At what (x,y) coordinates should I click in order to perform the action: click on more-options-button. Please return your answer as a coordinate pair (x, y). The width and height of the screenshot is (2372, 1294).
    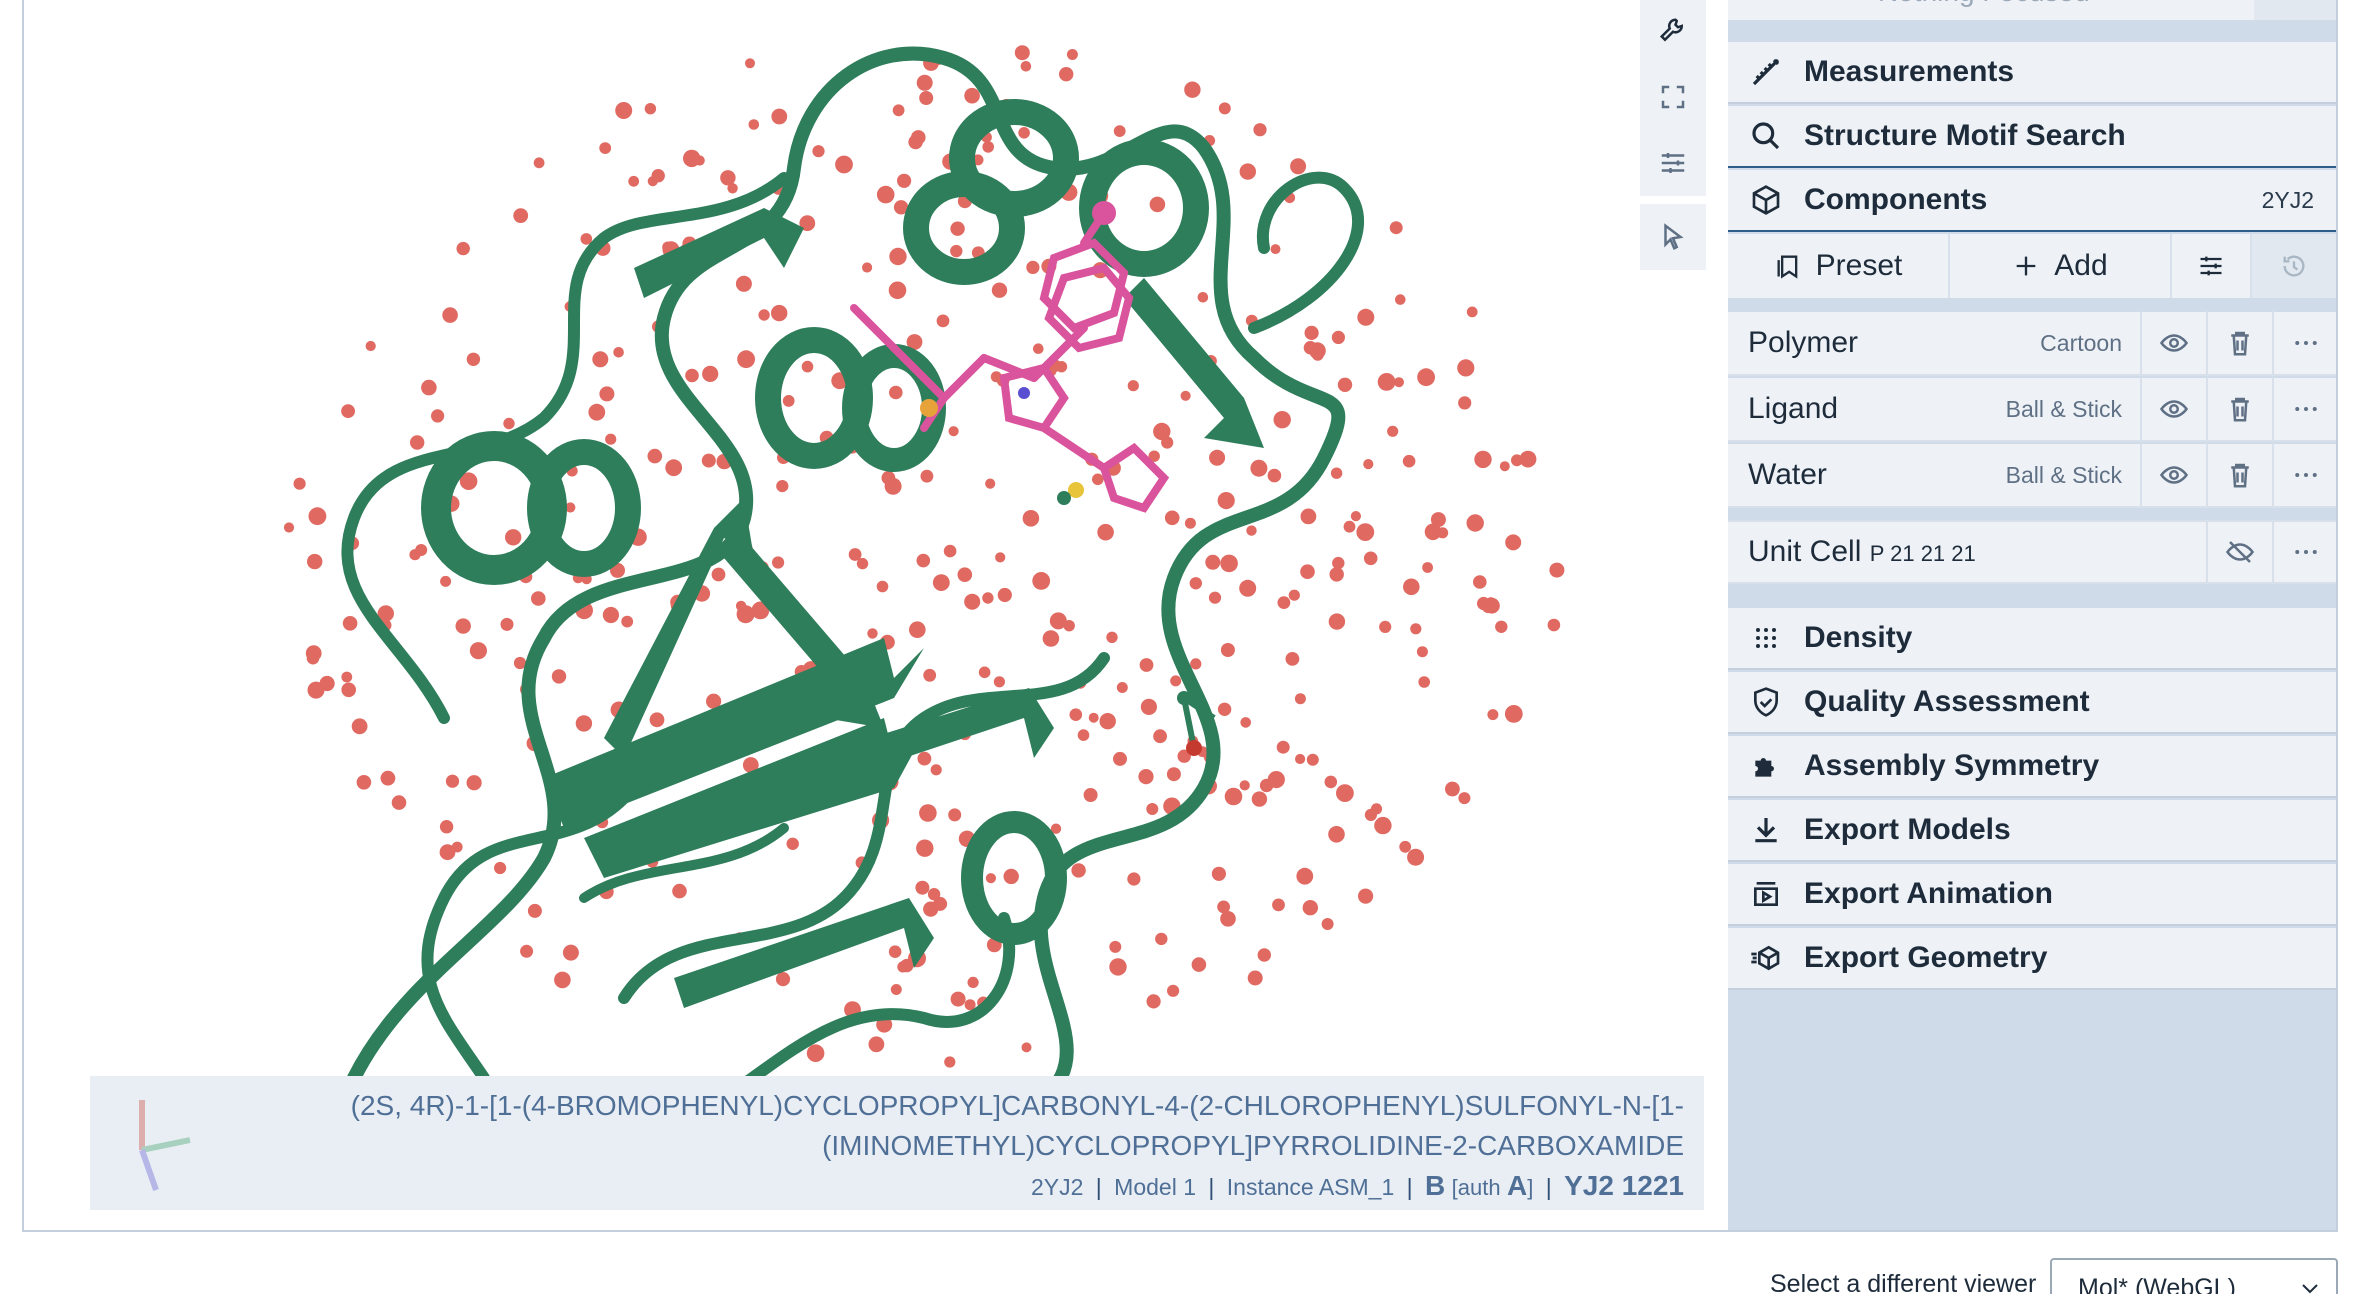
    Looking at the image, I should click on (2304, 343).